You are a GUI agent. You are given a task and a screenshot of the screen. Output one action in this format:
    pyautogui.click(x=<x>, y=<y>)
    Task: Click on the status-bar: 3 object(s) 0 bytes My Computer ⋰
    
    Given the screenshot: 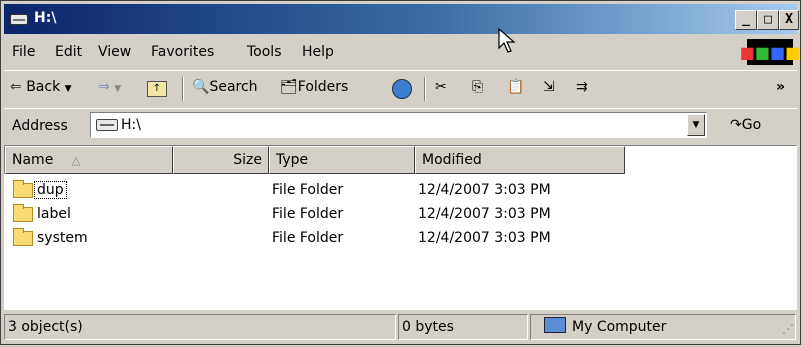 What is the action you would take?
    pyautogui.click(x=400, y=327)
    